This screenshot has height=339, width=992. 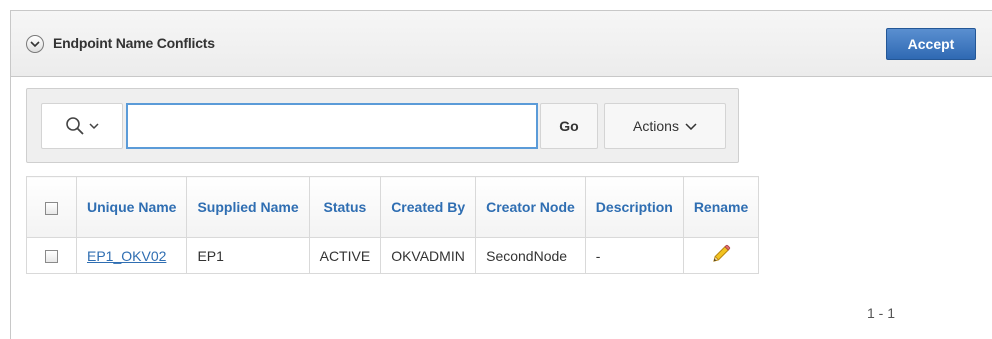 What do you see at coordinates (345, 207) in the screenshot?
I see `column-header-status: Status` at bounding box center [345, 207].